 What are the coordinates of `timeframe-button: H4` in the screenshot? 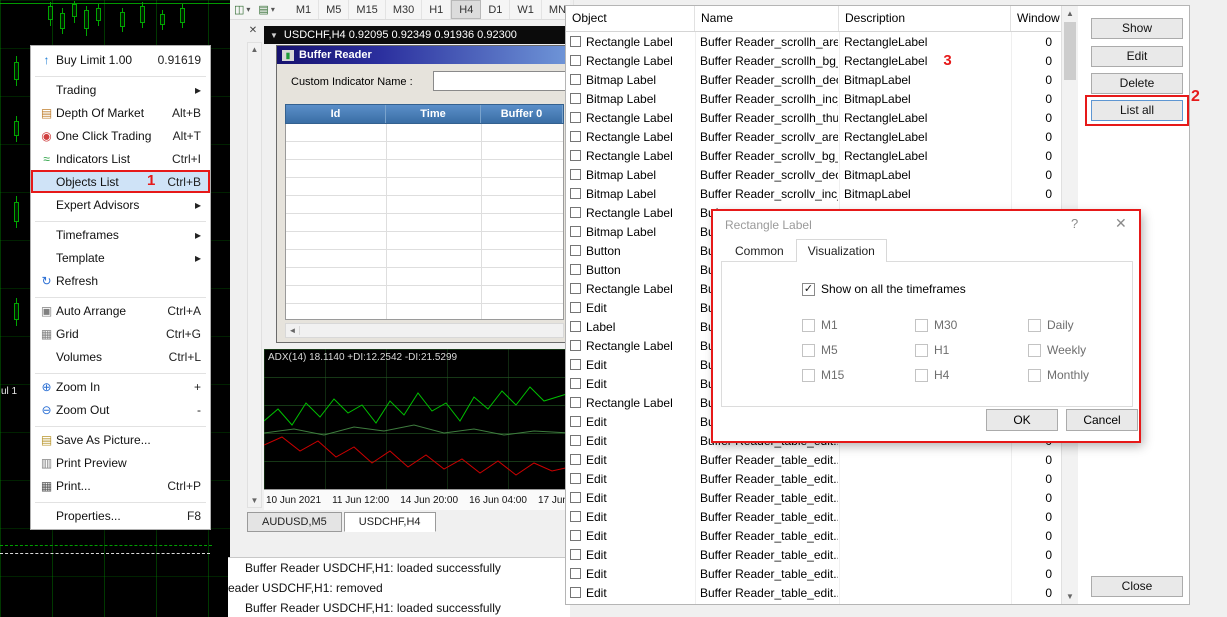 It's located at (466, 9).